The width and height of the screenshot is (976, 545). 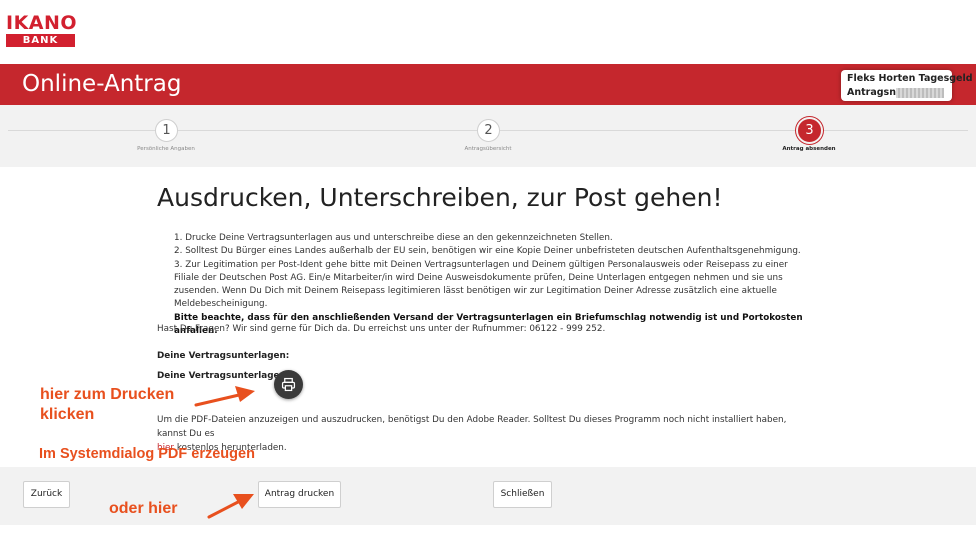 What do you see at coordinates (224, 396) in the screenshot?
I see `arrow-to-print-button` at bounding box center [224, 396].